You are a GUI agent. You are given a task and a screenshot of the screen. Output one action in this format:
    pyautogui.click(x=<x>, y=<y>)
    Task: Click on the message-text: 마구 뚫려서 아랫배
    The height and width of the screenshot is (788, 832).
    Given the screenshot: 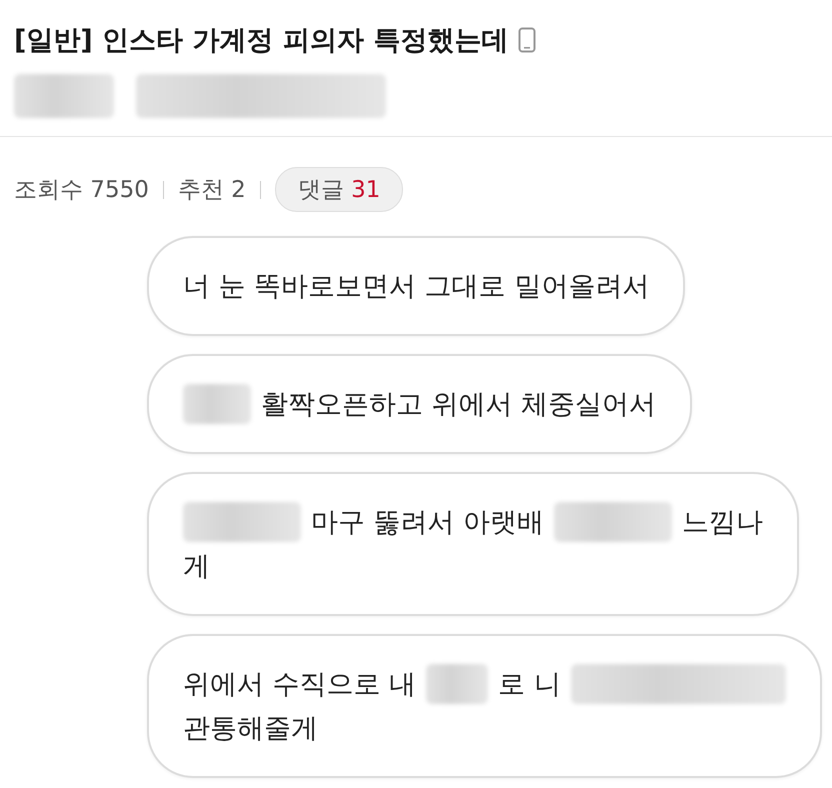 What is the action you would take?
    pyautogui.click(x=427, y=523)
    